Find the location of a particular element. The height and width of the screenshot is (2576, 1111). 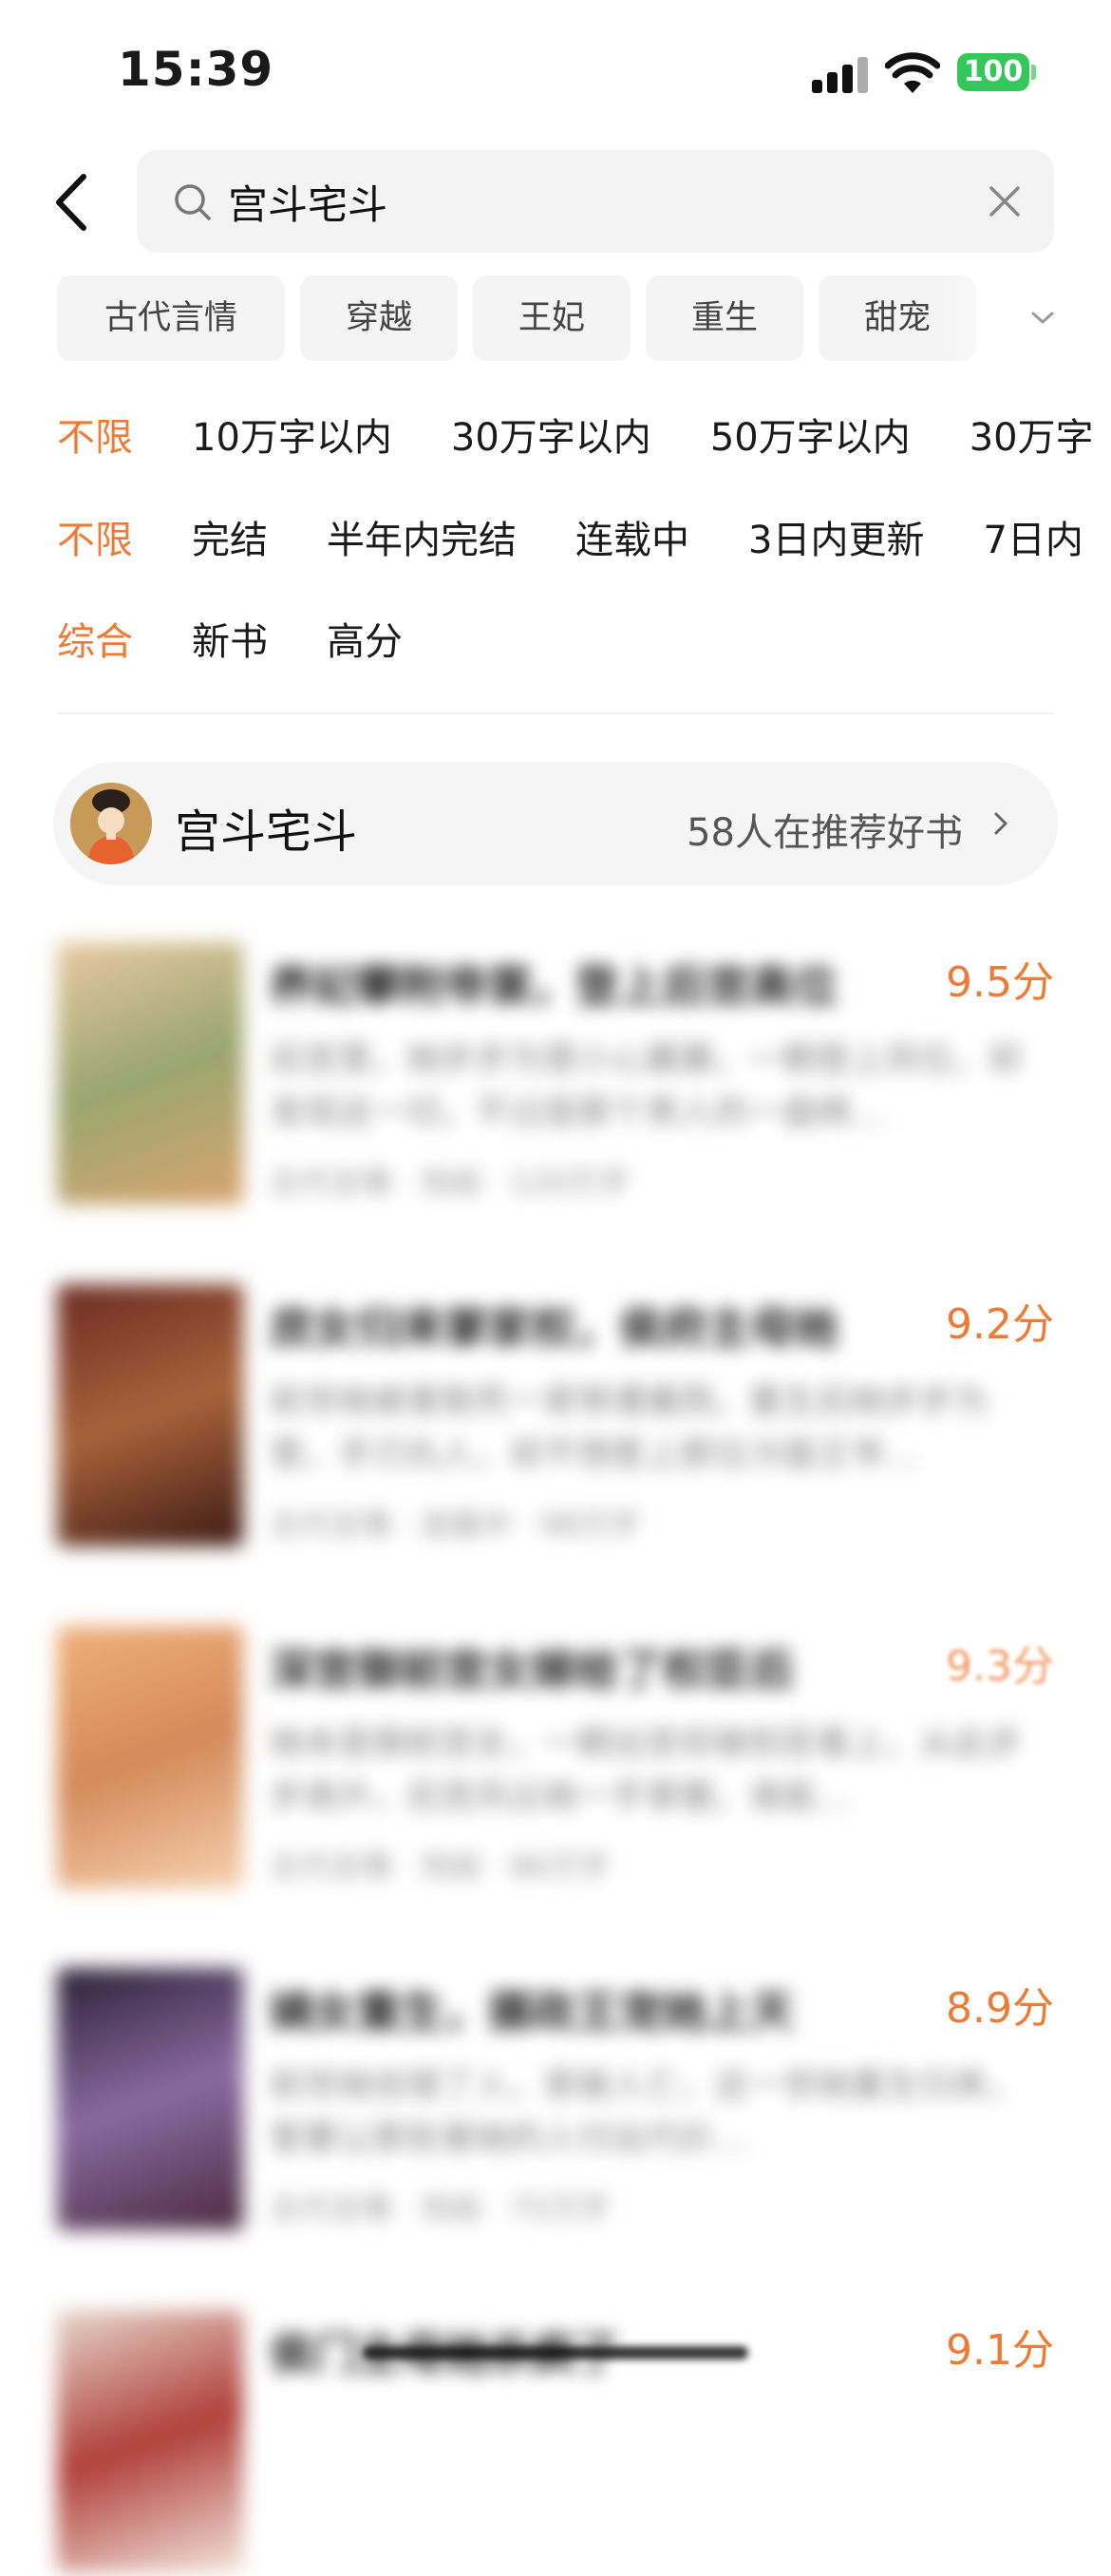

search-input is located at coordinates (570, 201).